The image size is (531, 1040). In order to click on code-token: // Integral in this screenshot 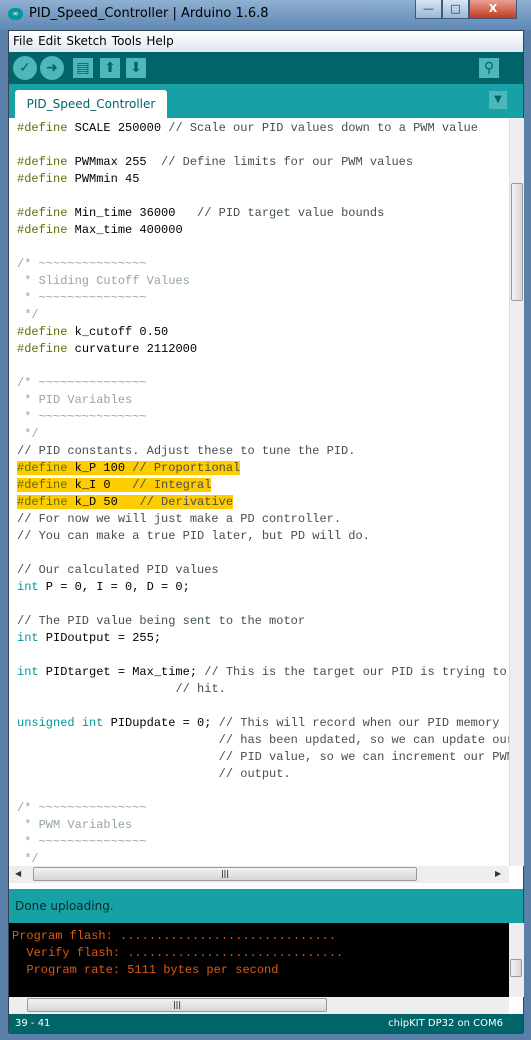, I will do `click(172, 485)`.